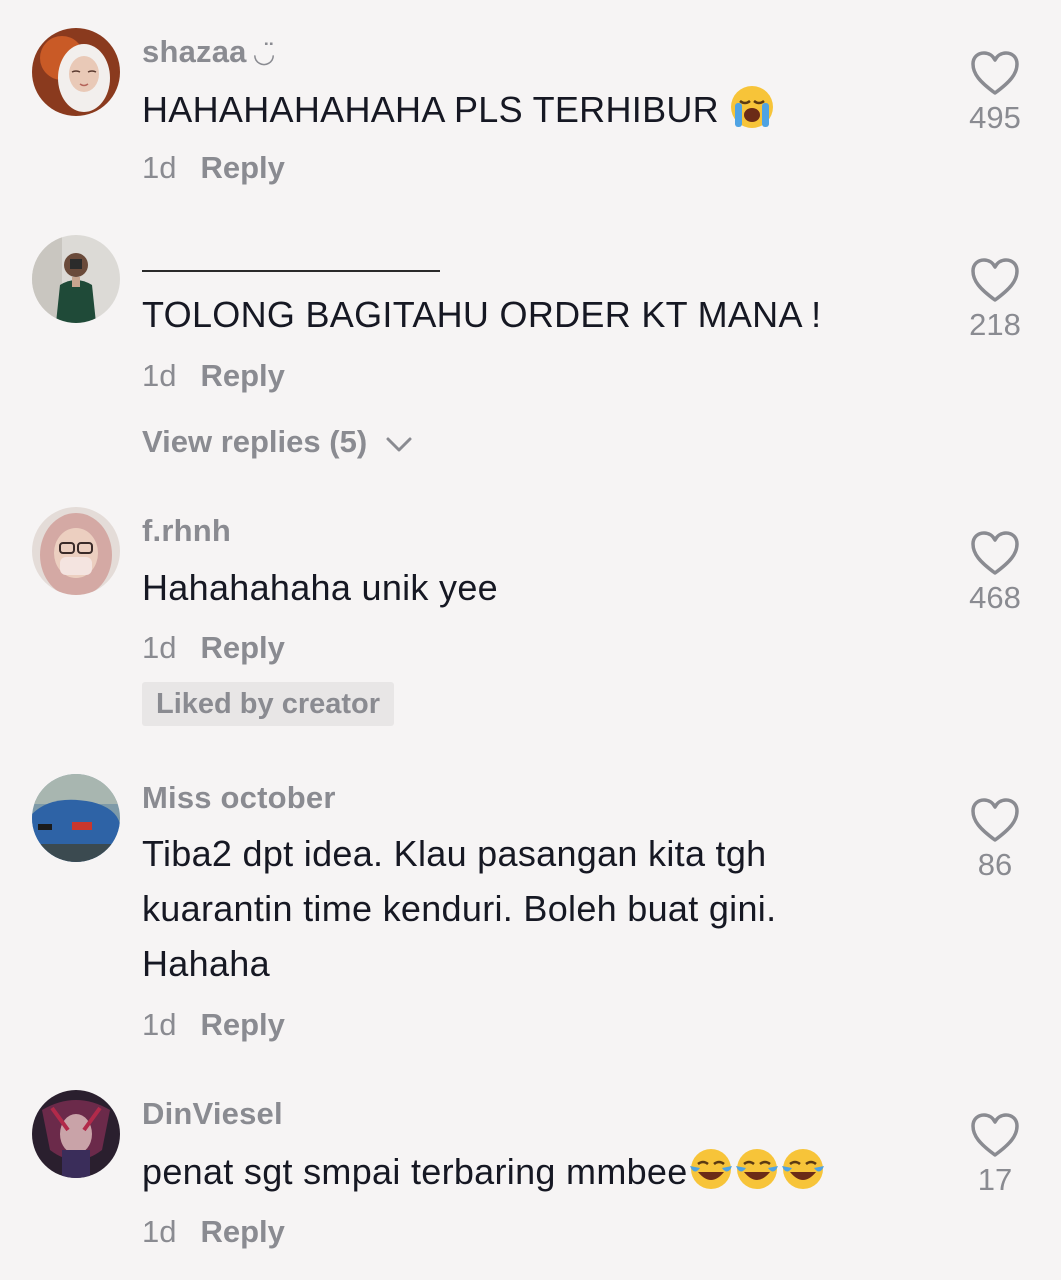  What do you see at coordinates (527, 109) in the screenshot?
I see `comment-text: HAHAHAHAHAHA PLS TERHIBUR` at bounding box center [527, 109].